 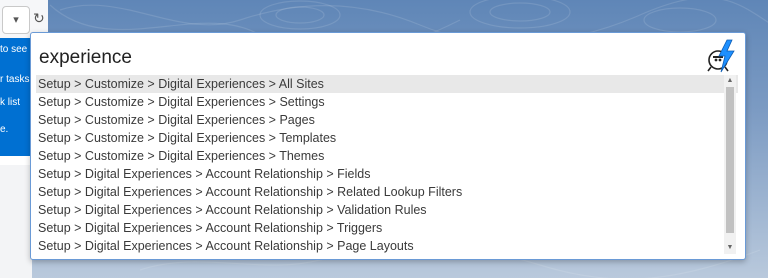 What do you see at coordinates (10, 102) in the screenshot?
I see `help-text-line: k list` at bounding box center [10, 102].